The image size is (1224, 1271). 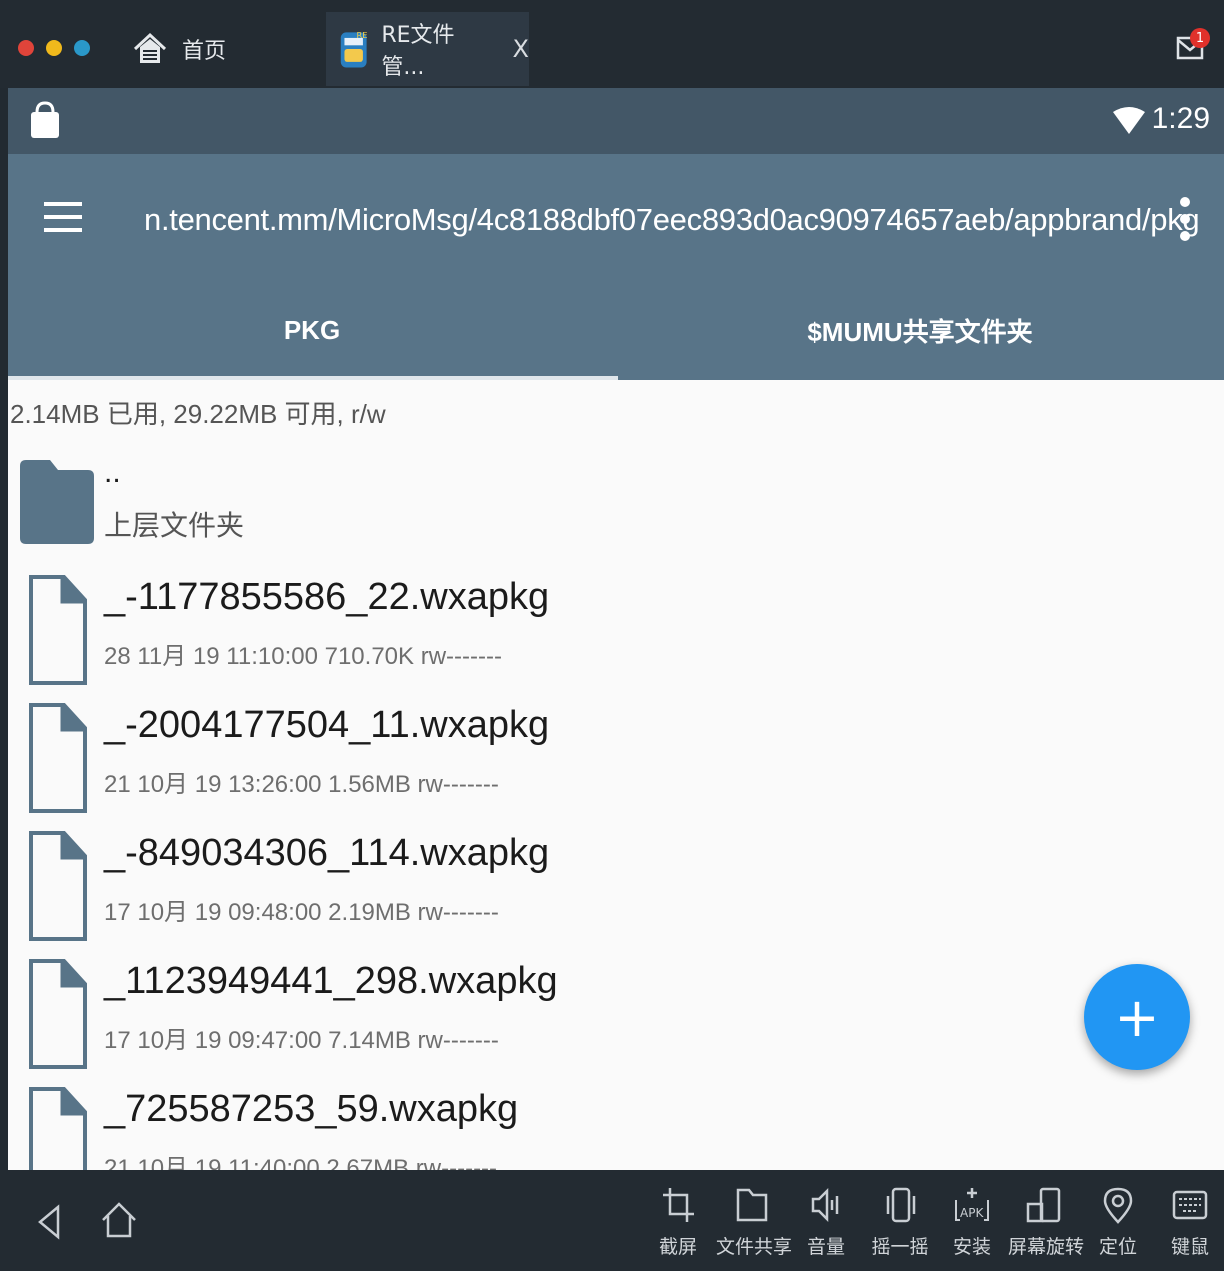 What do you see at coordinates (972, 1204) in the screenshot?
I see `apk-install-icon: APK` at bounding box center [972, 1204].